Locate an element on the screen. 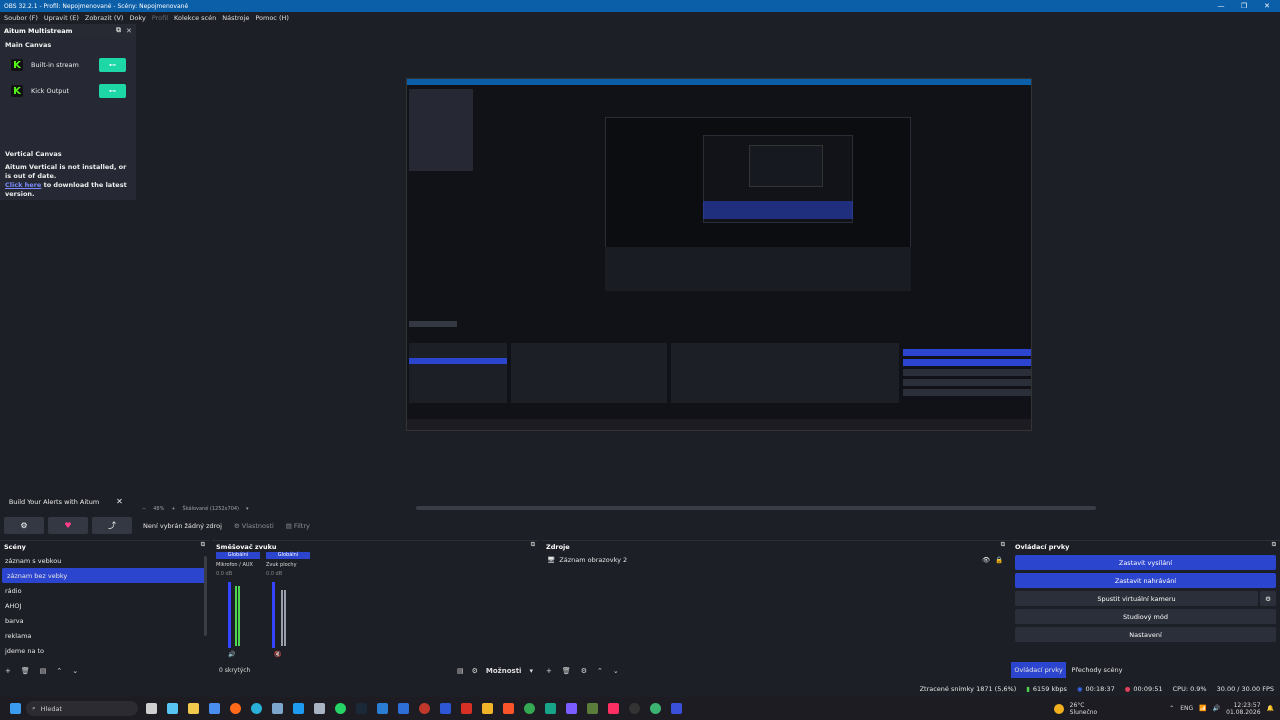 The height and width of the screenshot is (720, 1280). notification-icon: 🔔 is located at coordinates (1270, 708).